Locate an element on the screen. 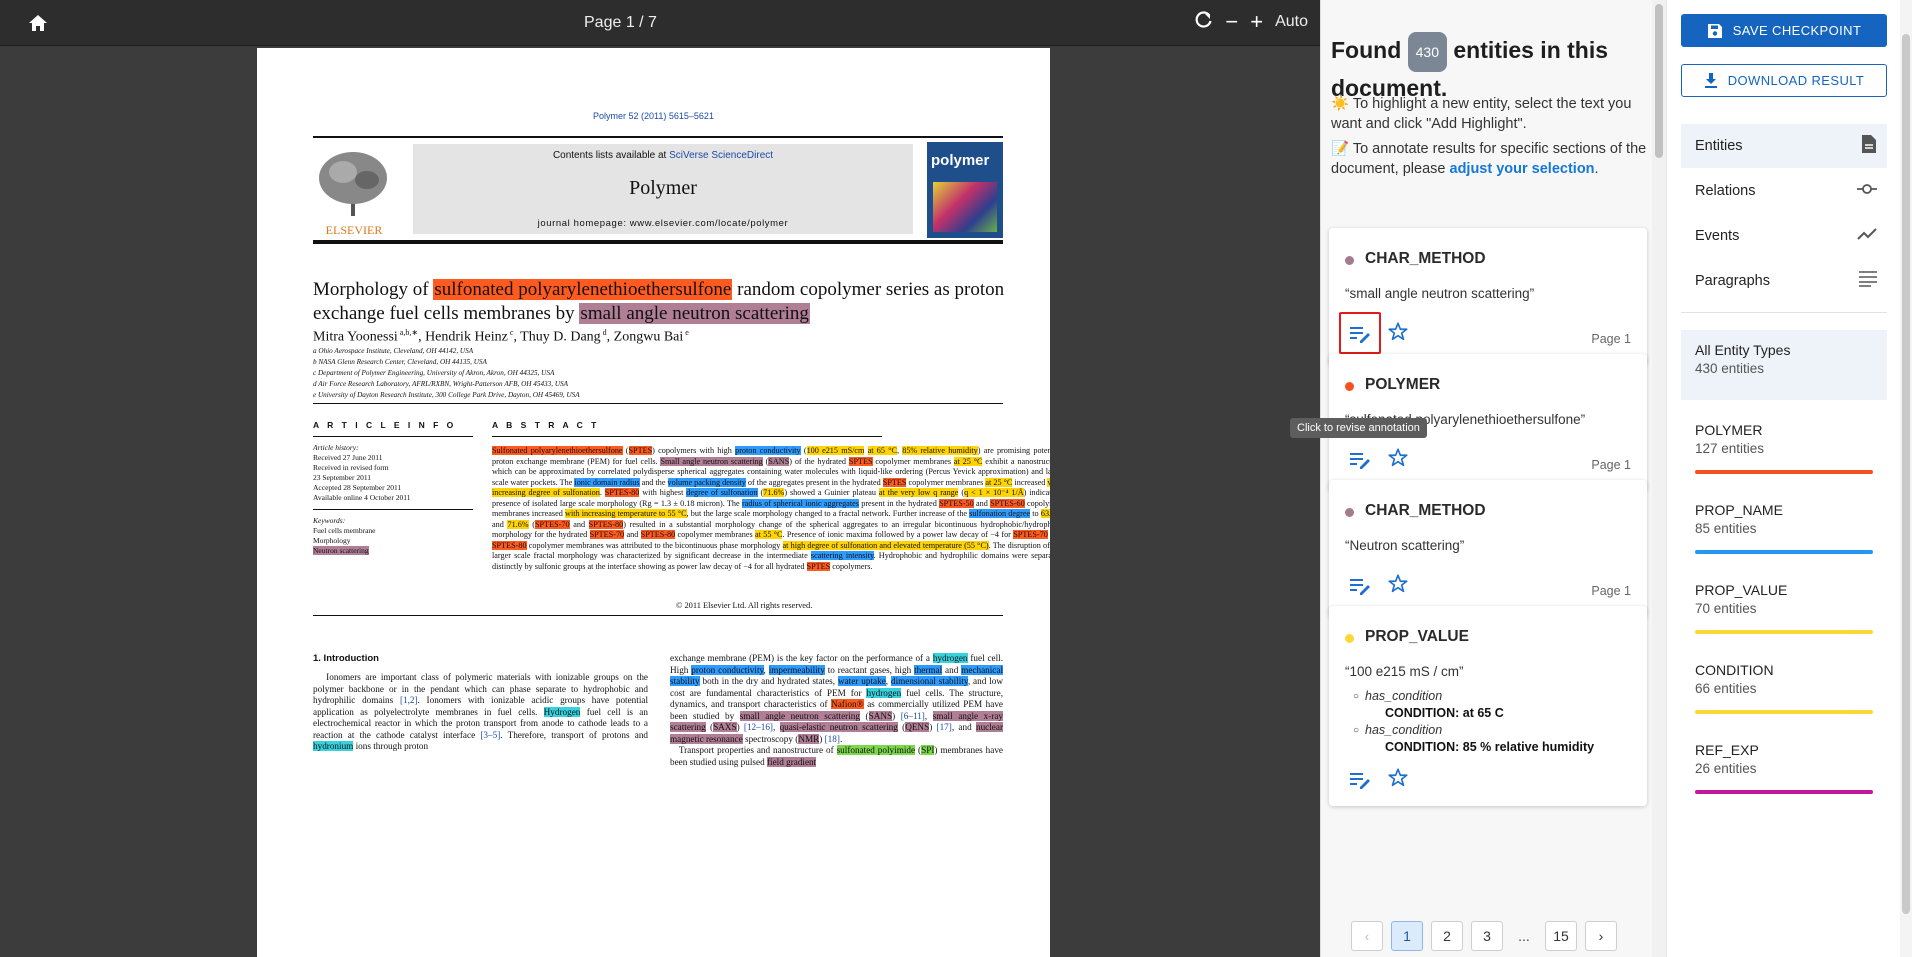 The width and height of the screenshot is (1912, 957). cover-art is located at coordinates (965, 207).